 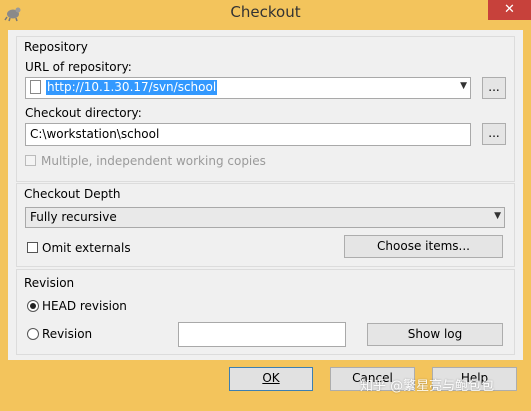 What do you see at coordinates (49, 283) in the screenshot?
I see `revision-group-label: Revision` at bounding box center [49, 283].